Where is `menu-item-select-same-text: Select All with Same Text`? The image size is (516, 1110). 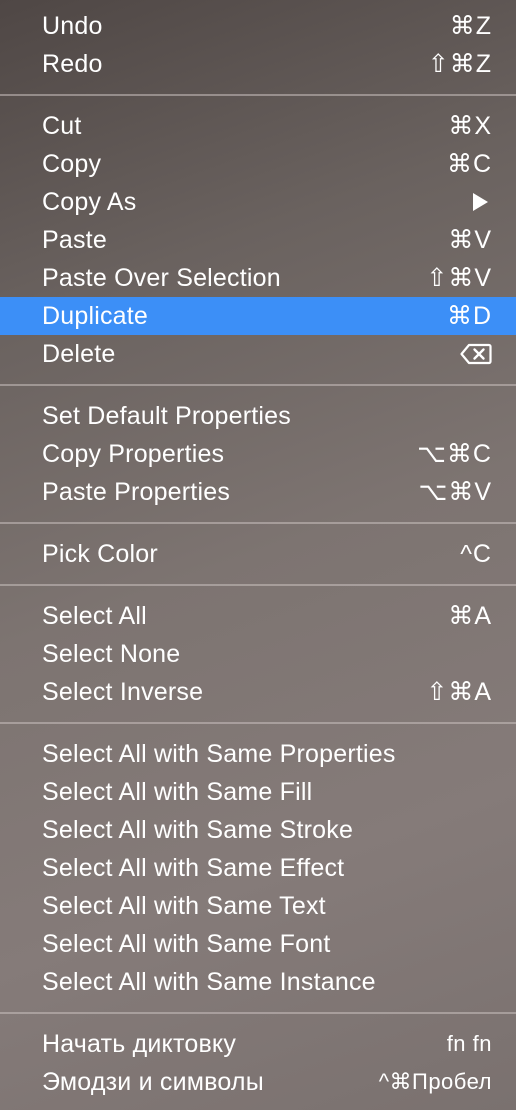 menu-item-select-same-text: Select All with Same Text is located at coordinates (258, 906).